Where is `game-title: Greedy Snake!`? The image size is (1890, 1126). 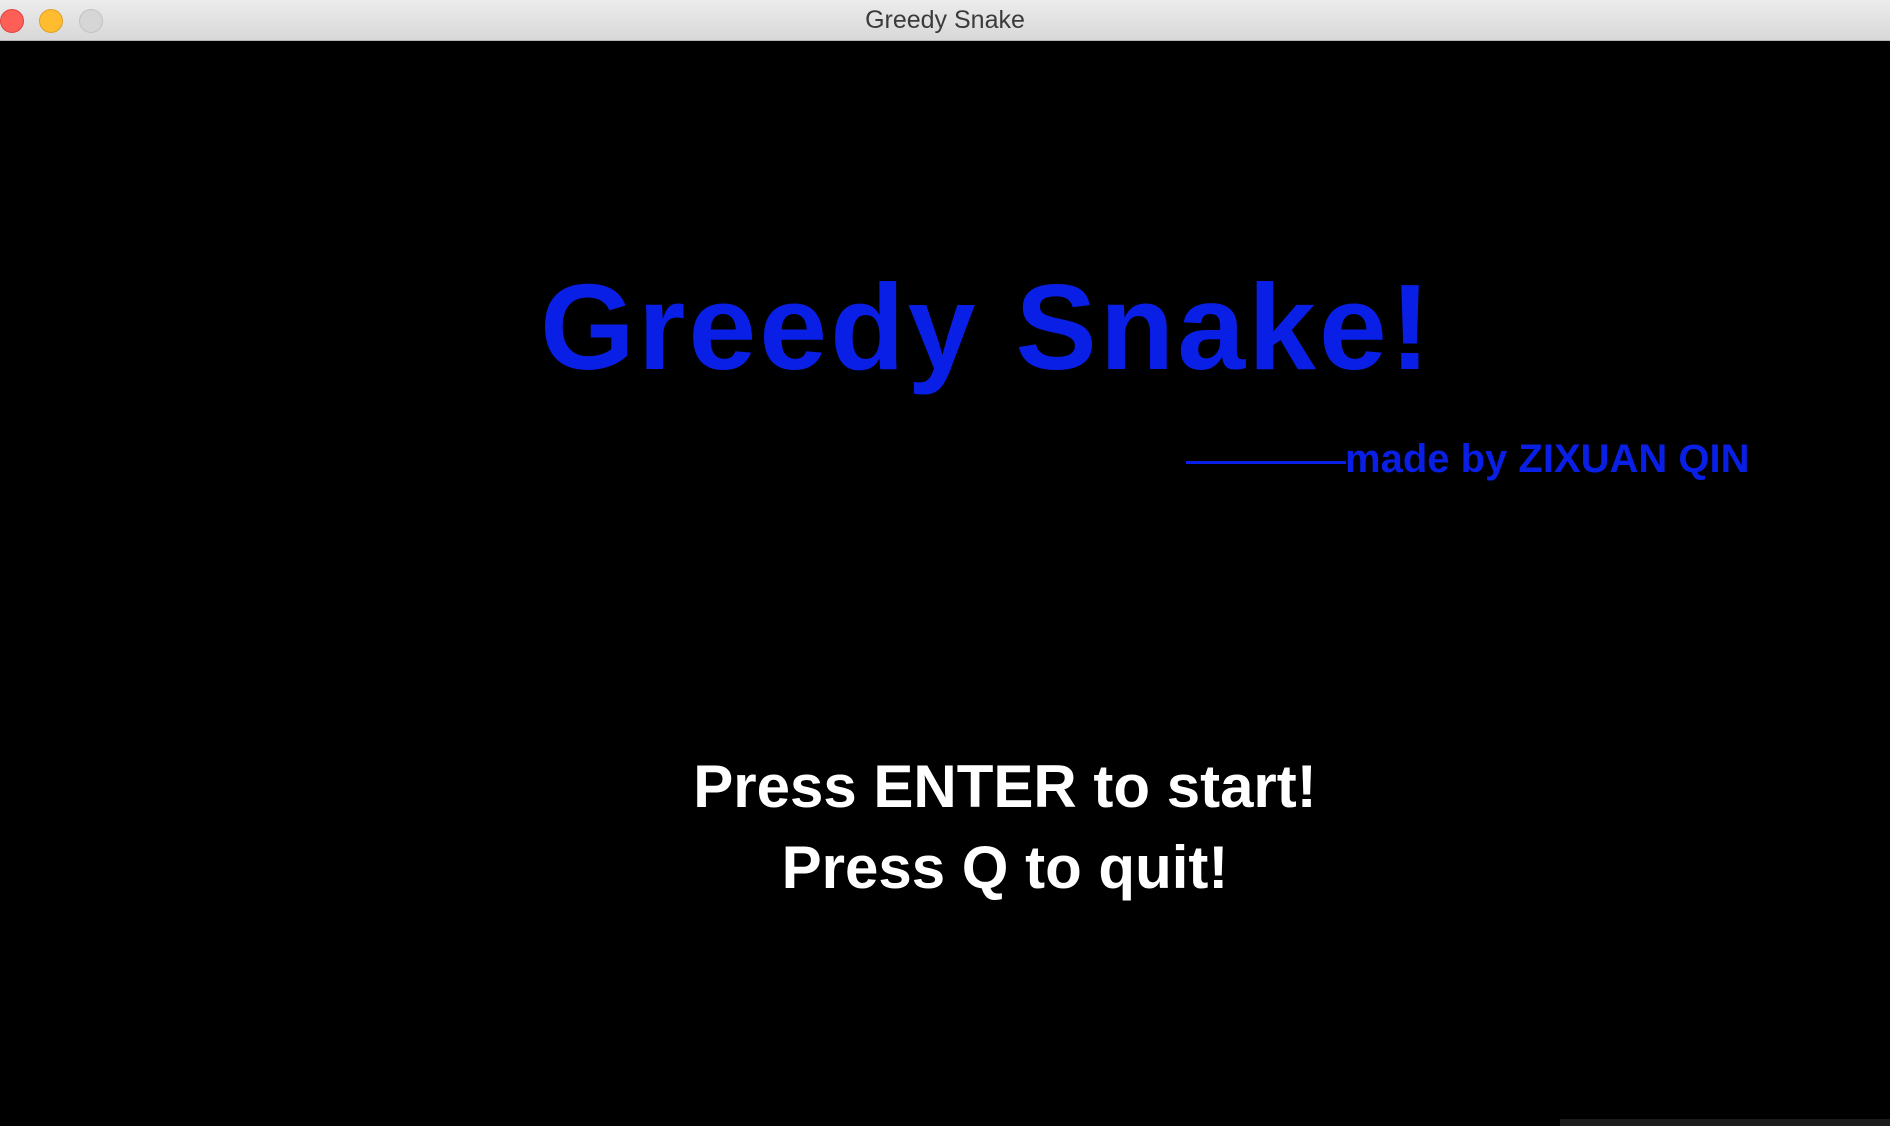
game-title: Greedy Snake! is located at coordinates (987, 327).